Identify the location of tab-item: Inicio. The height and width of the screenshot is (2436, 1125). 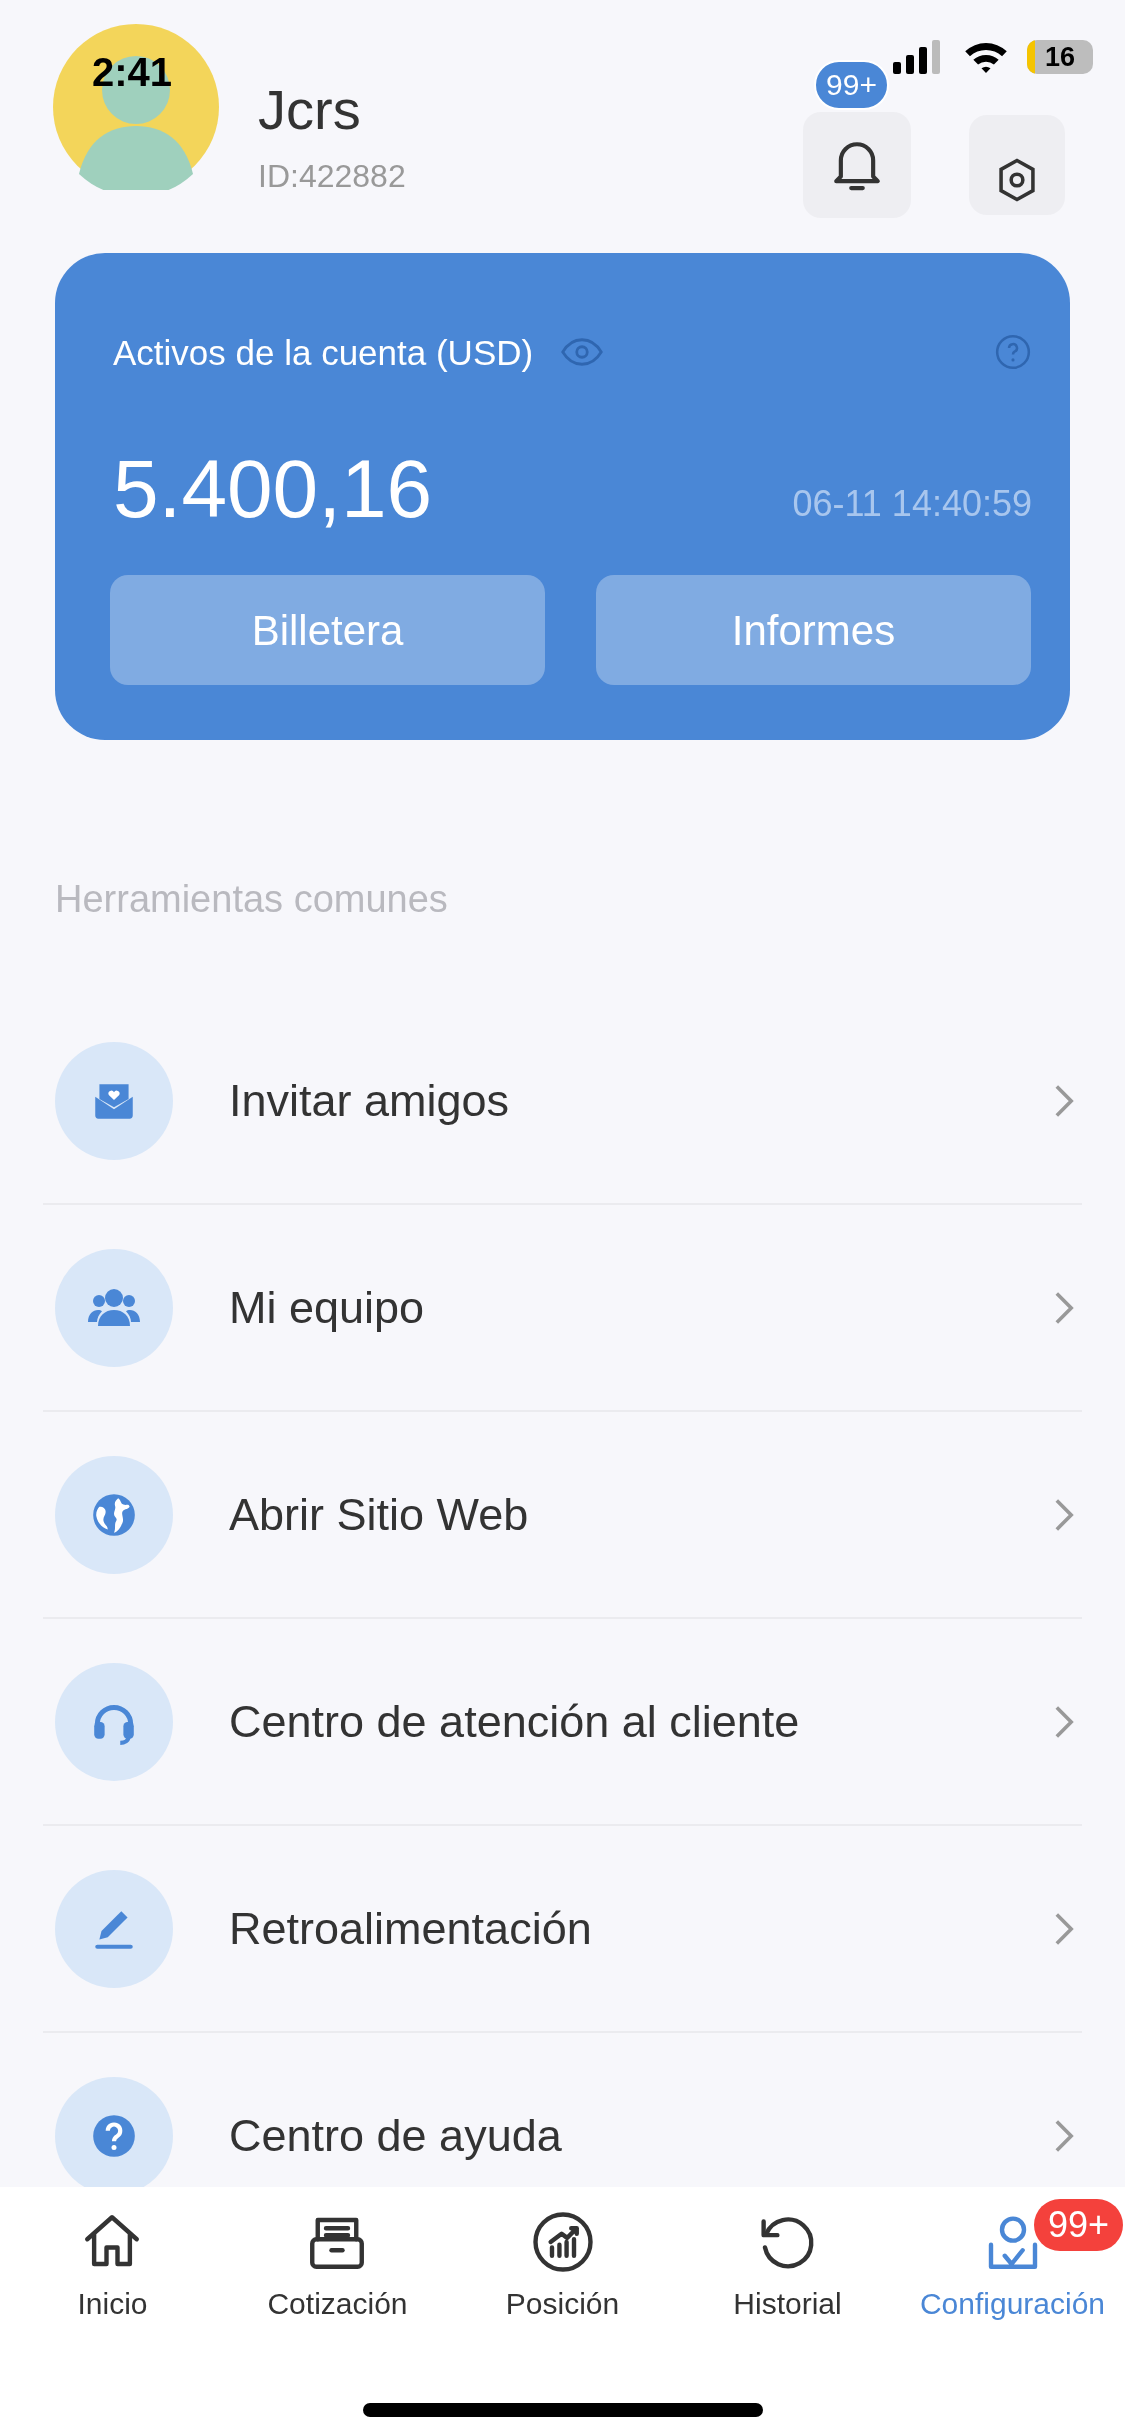
(112, 2264).